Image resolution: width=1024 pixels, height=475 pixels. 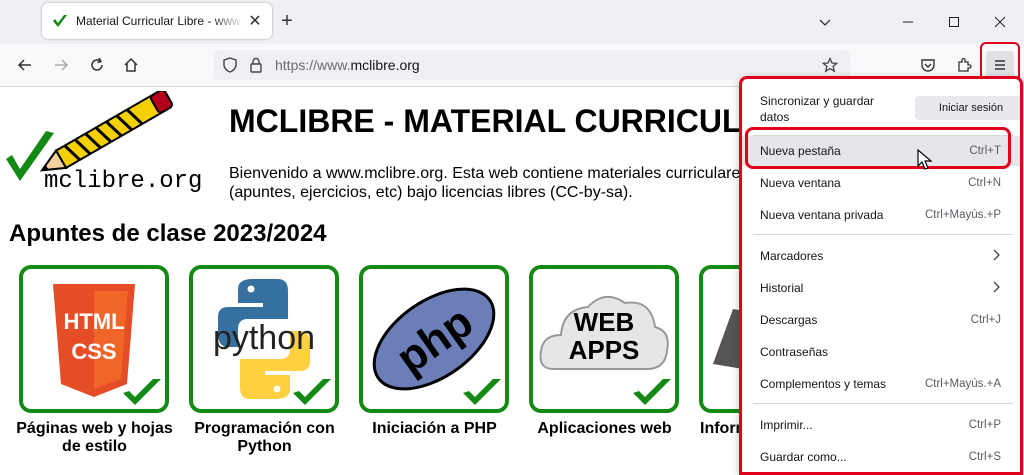 I want to click on forward-icon, so click(x=61, y=65).